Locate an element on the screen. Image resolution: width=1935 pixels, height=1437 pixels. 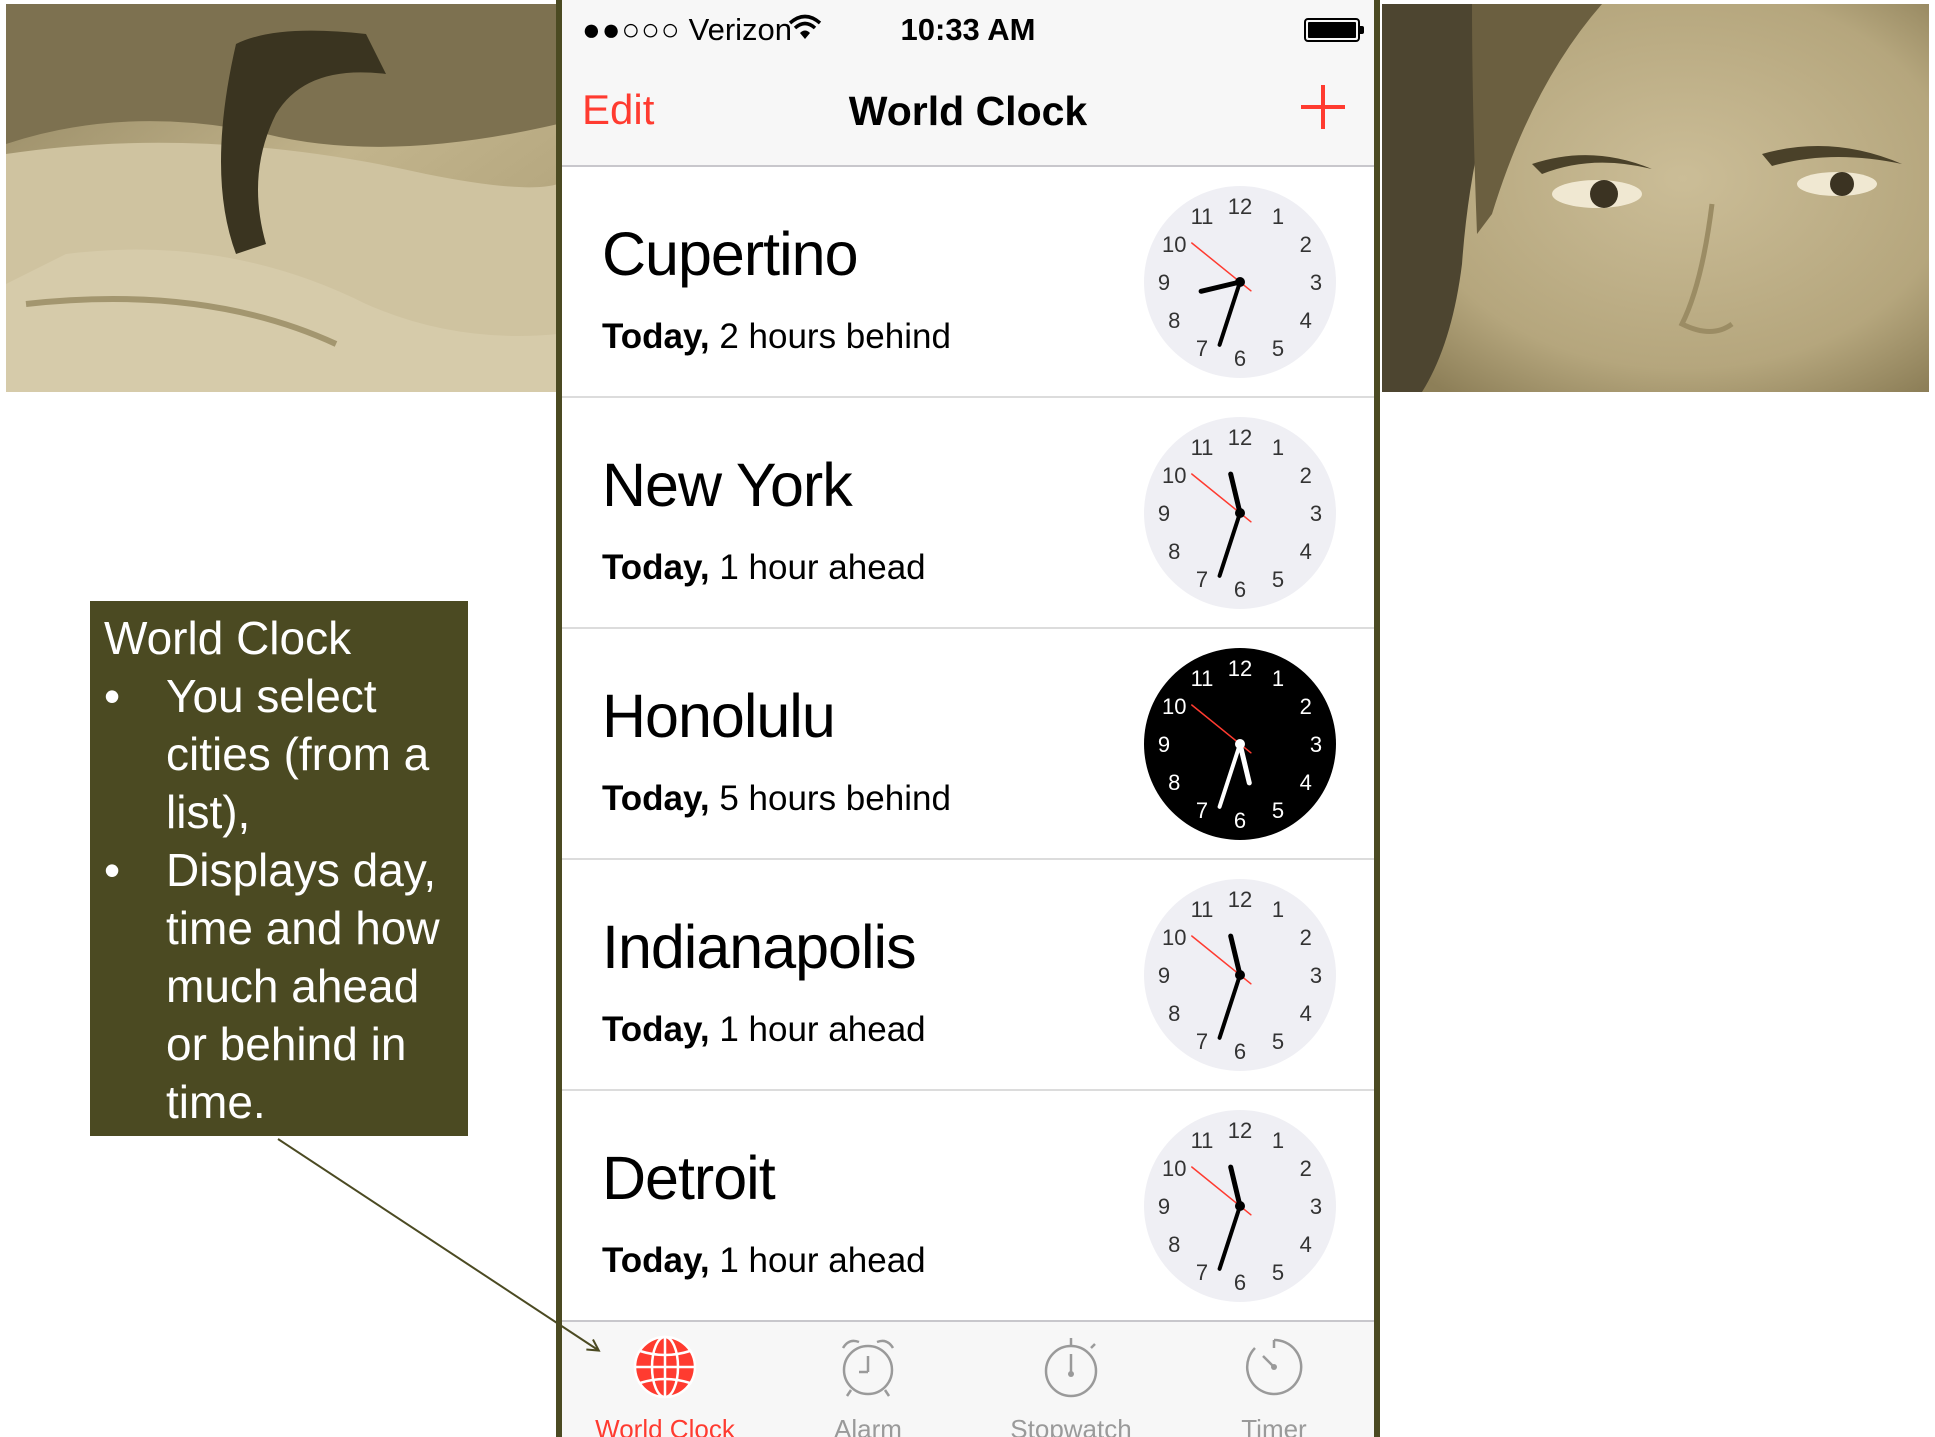
status-time: 10:33 AM is located at coordinates (968, 29).